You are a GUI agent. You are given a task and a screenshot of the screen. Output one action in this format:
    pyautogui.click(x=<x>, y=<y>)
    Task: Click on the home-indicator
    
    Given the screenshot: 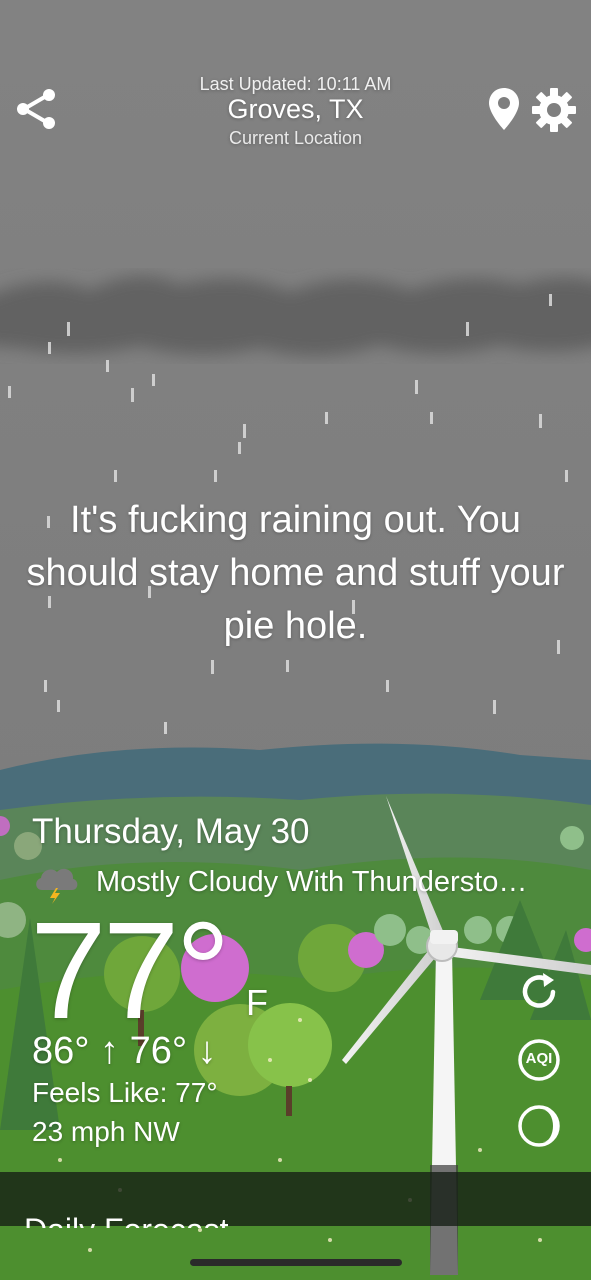 What is the action you would take?
    pyautogui.click(x=296, y=1262)
    